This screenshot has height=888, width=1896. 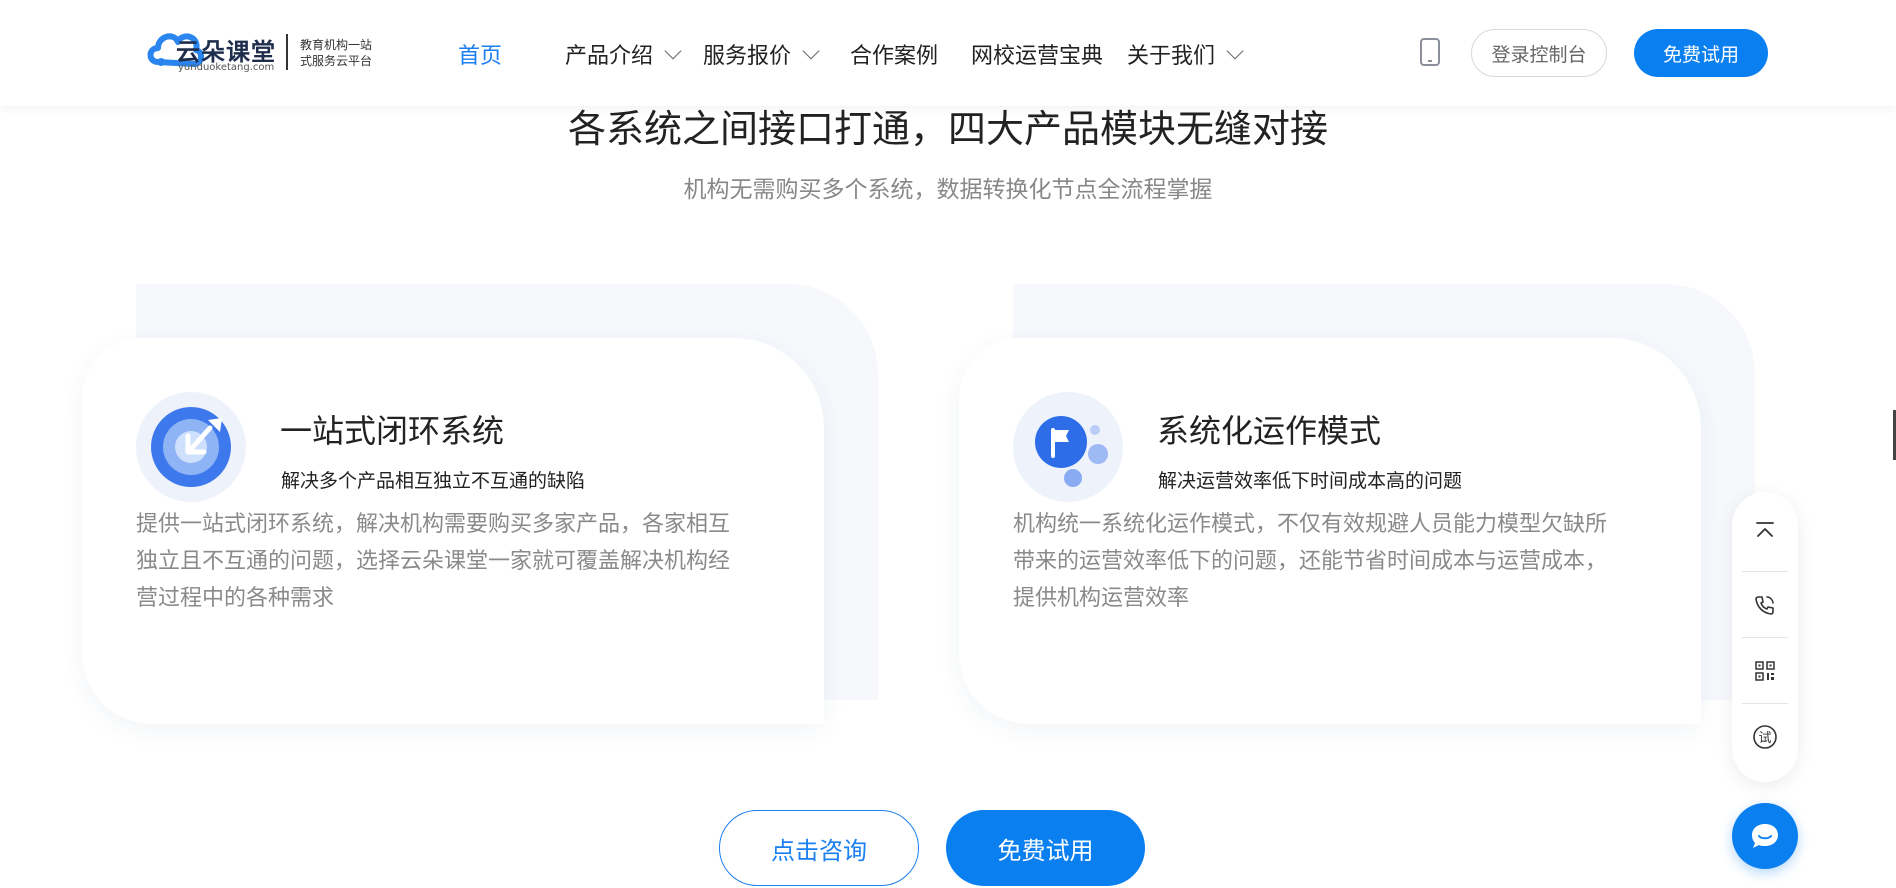 What do you see at coordinates (948, 190) in the screenshot?
I see `section-subtitle: 机构无需购买多个系统，数据转换化节点全流程掌握` at bounding box center [948, 190].